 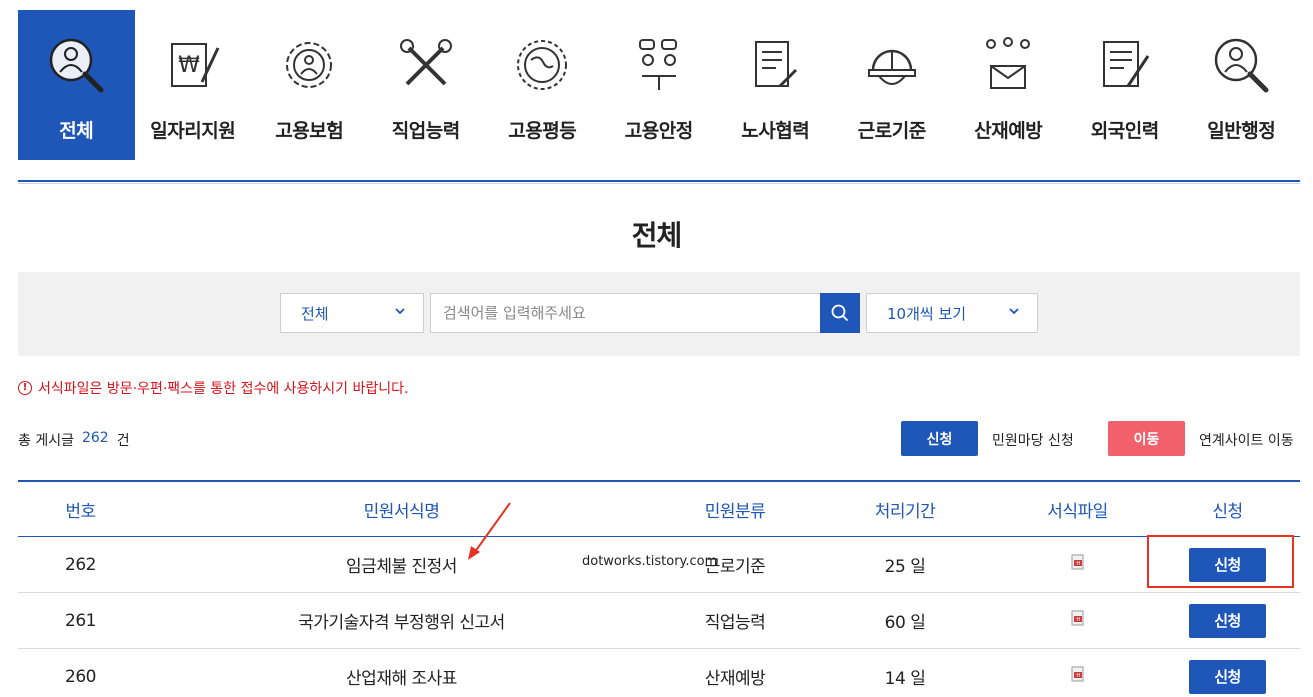 What do you see at coordinates (193, 131) in the screenshot?
I see `category-label: 일자리지원` at bounding box center [193, 131].